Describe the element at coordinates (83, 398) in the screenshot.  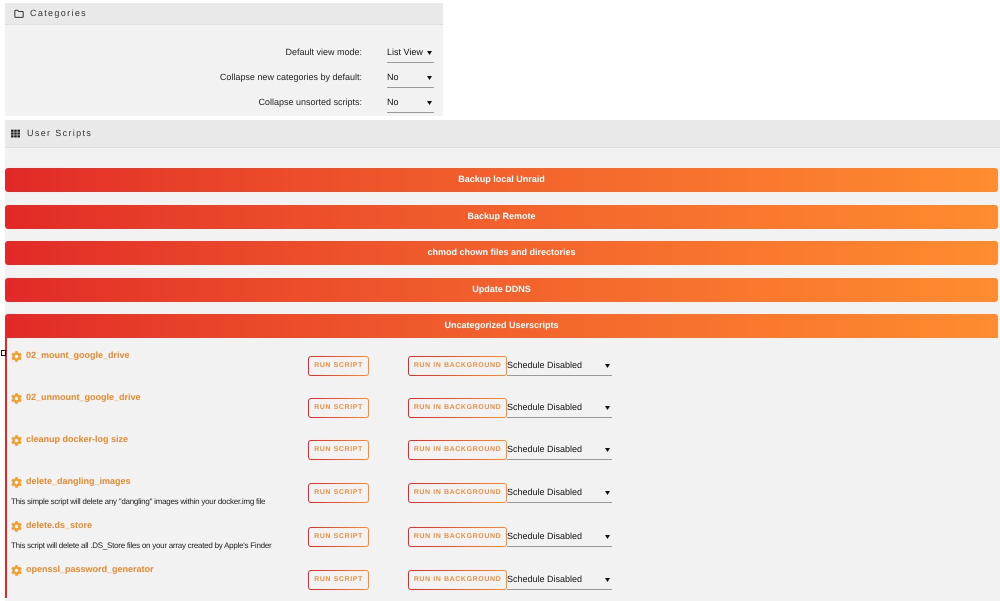
I see `script-name: 02_unmount_google_drive` at that location.